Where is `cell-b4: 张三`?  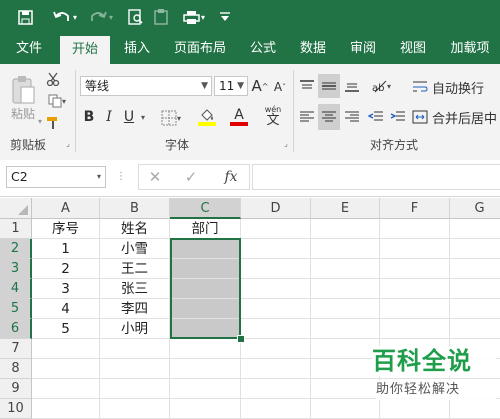
cell-b4: 张三 is located at coordinates (135, 289).